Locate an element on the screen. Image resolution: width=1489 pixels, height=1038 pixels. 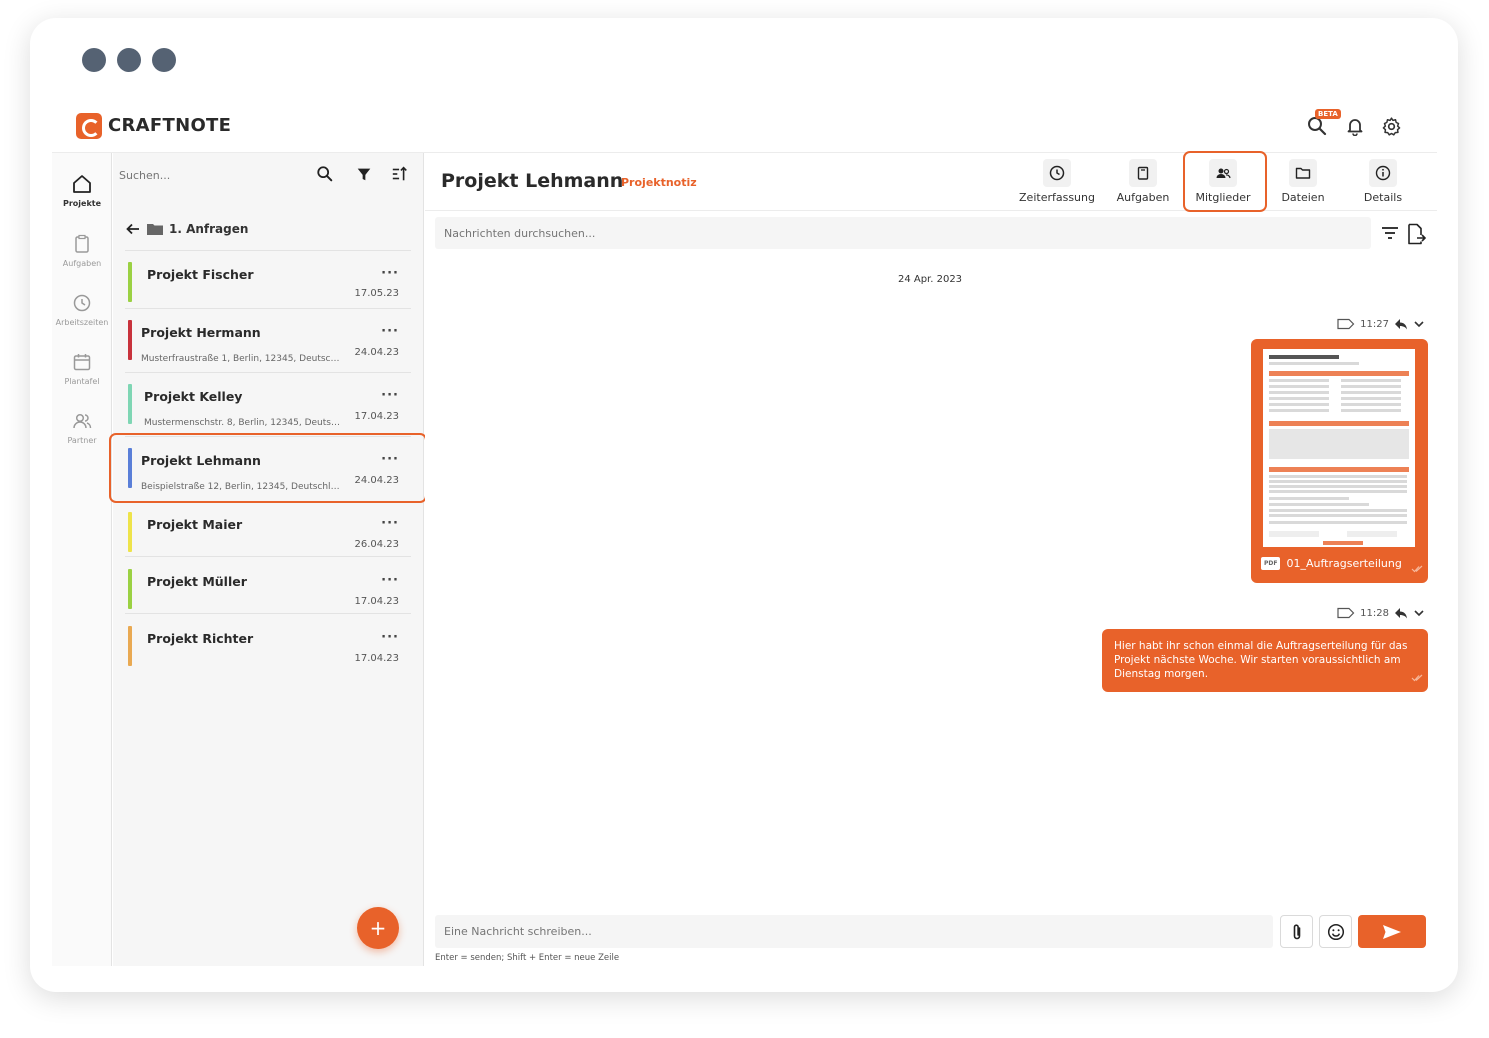
project-name: Projekt Richter is located at coordinates (200, 638).